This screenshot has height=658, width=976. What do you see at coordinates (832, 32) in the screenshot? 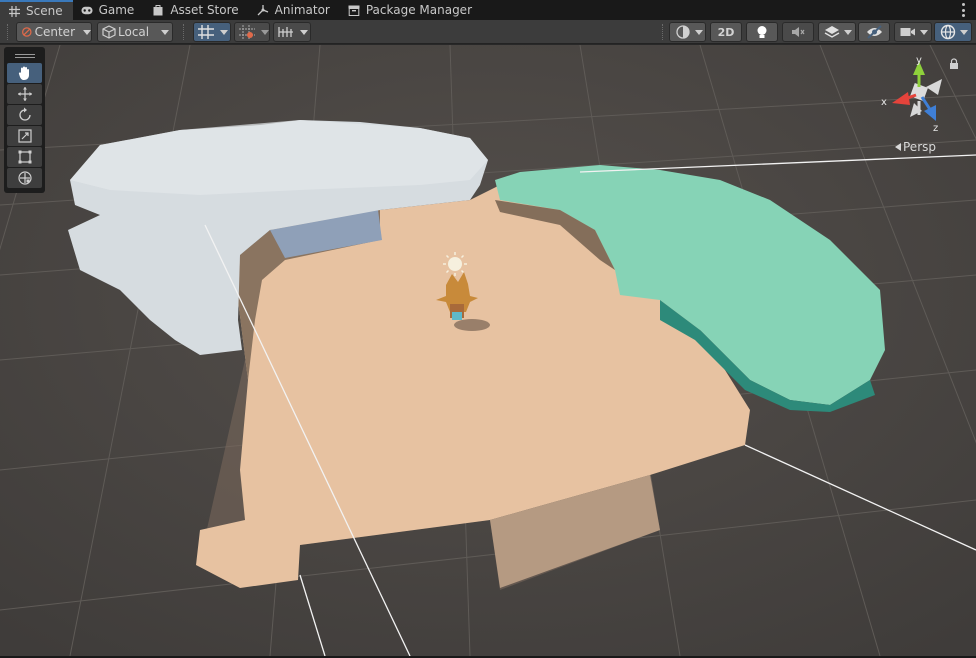
I see `effects-icon` at bounding box center [832, 32].